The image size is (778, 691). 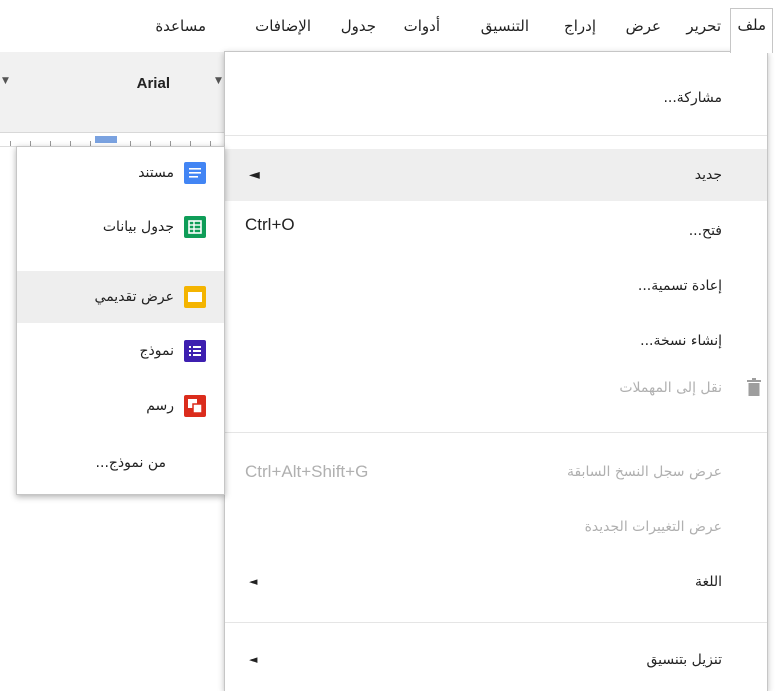 What do you see at coordinates (157, 351) in the screenshot?
I see `submenu-item-label: نموذج` at bounding box center [157, 351].